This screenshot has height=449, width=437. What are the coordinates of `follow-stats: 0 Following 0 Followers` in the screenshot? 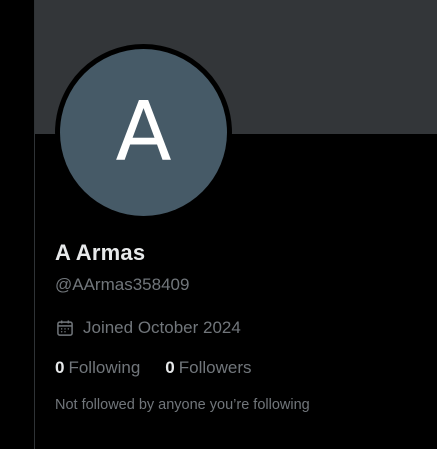 It's located at (166, 368).